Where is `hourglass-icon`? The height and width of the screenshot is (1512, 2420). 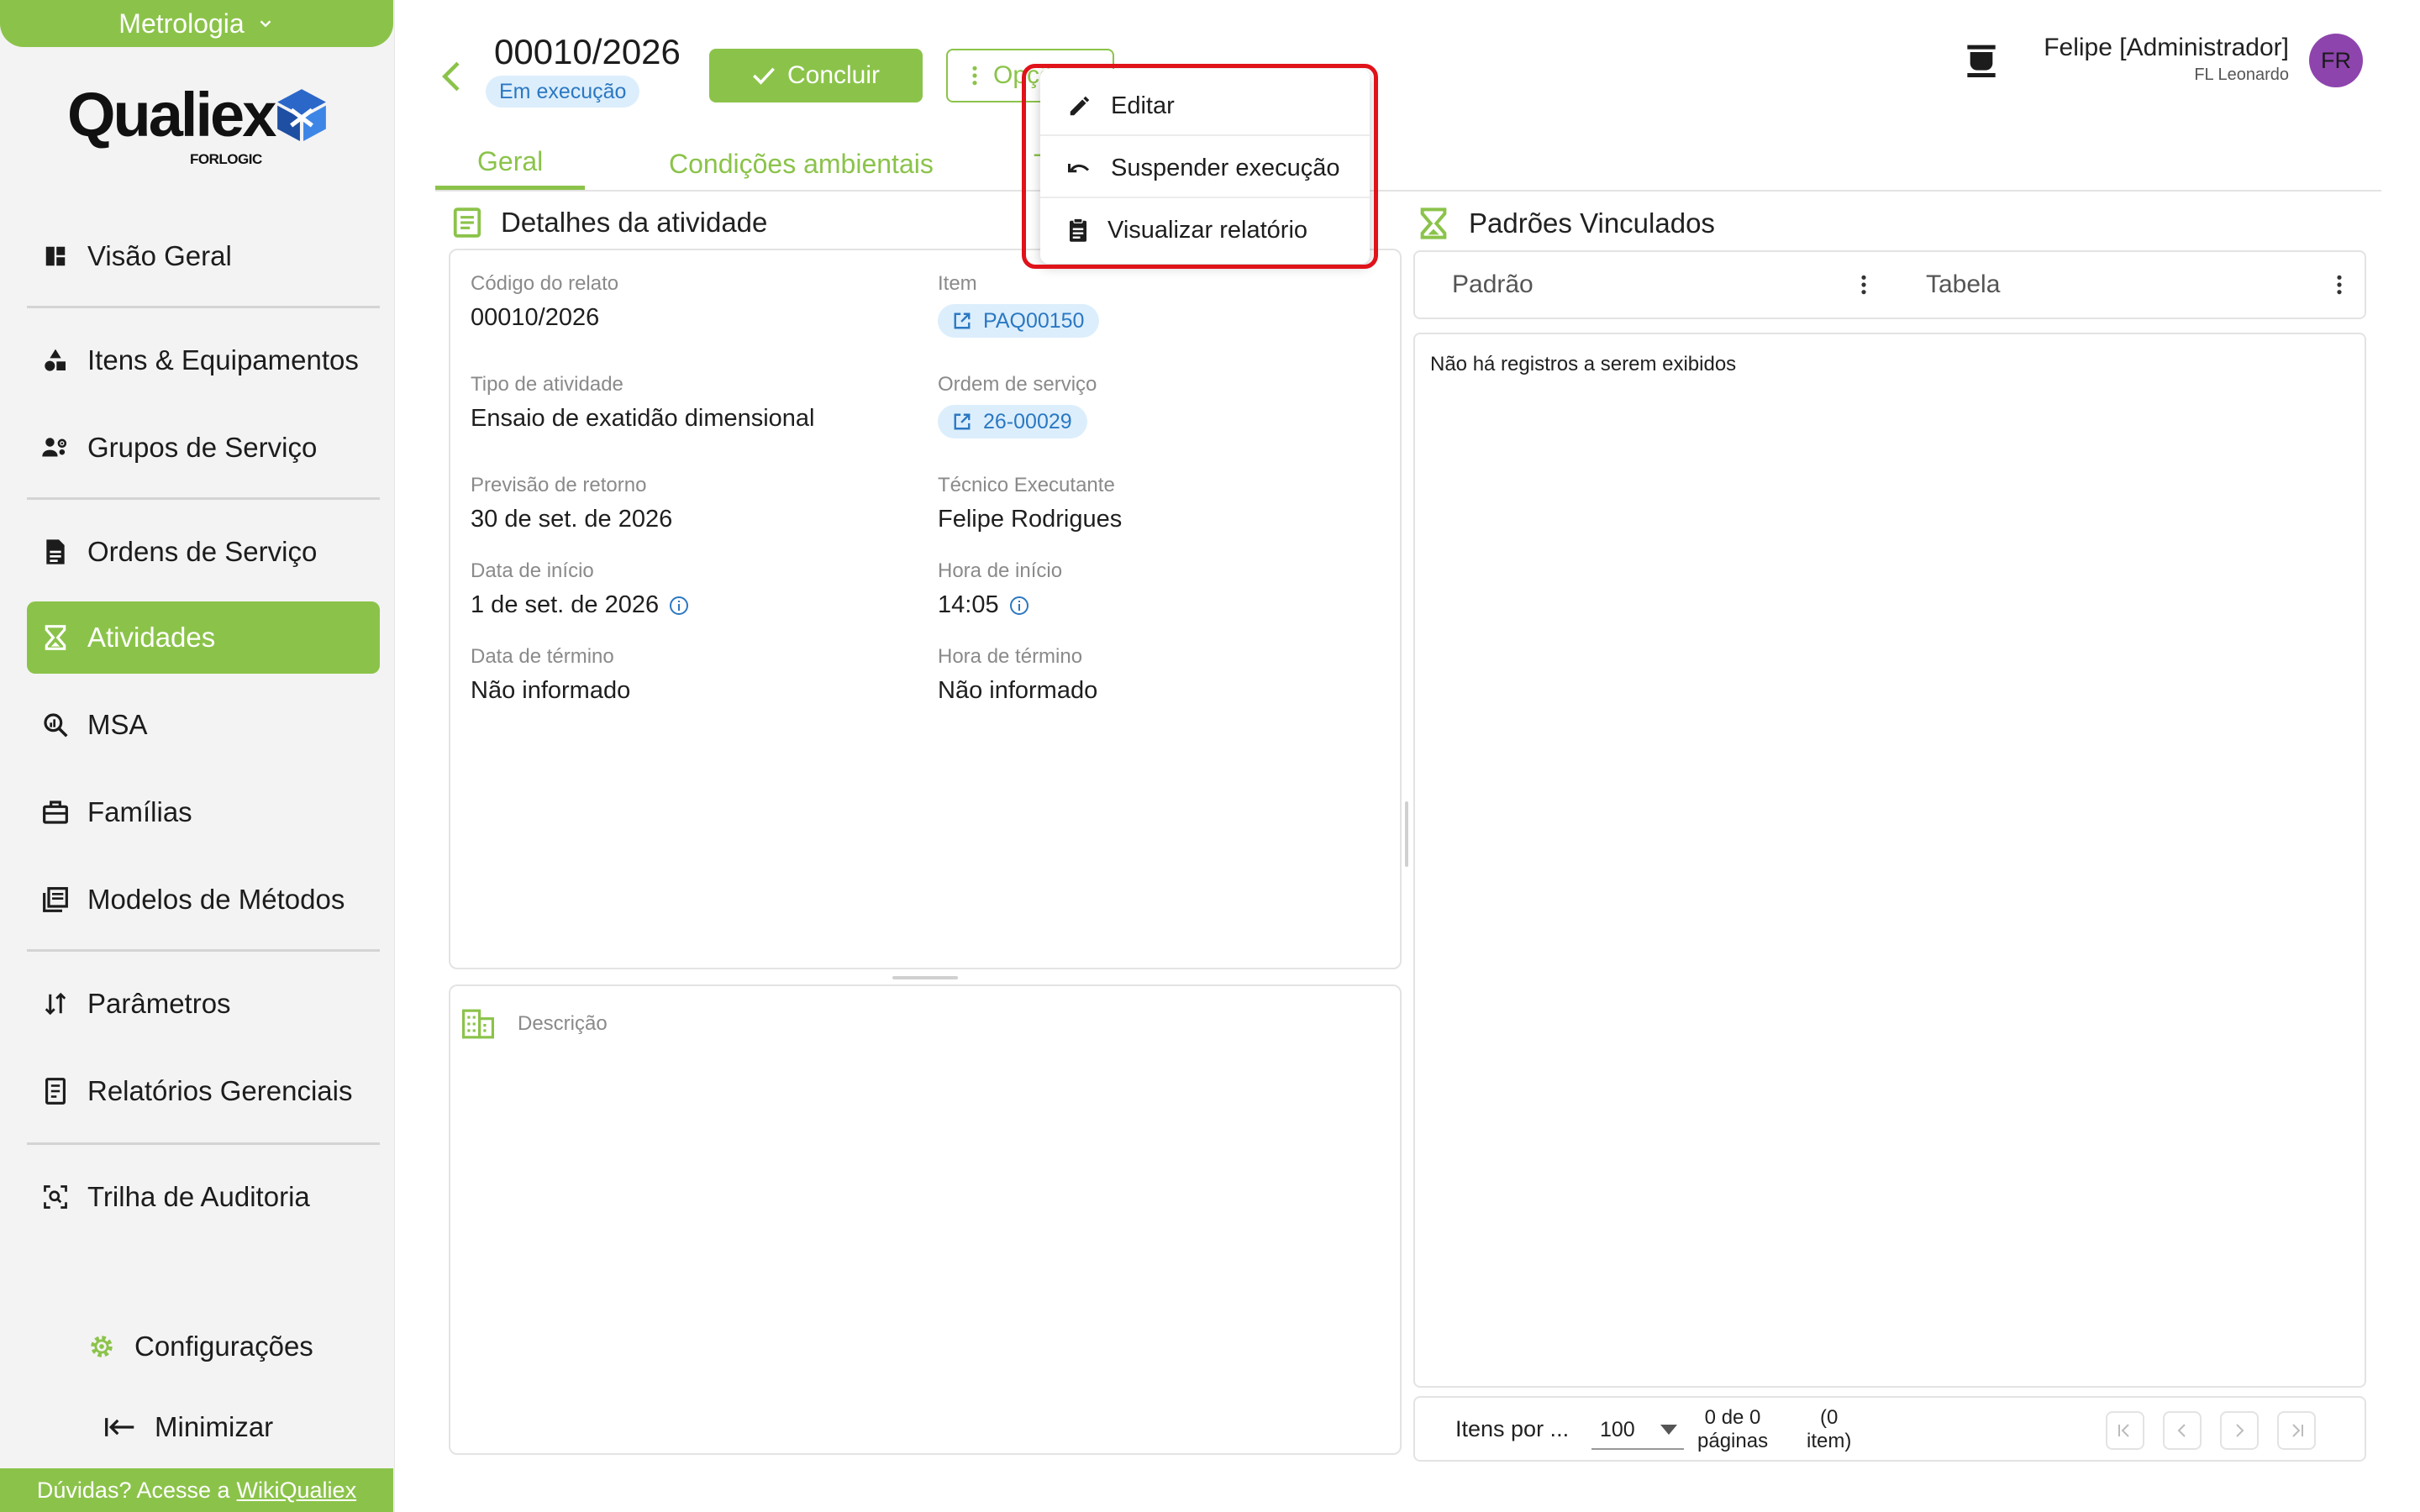
hourglass-icon is located at coordinates (1434, 223).